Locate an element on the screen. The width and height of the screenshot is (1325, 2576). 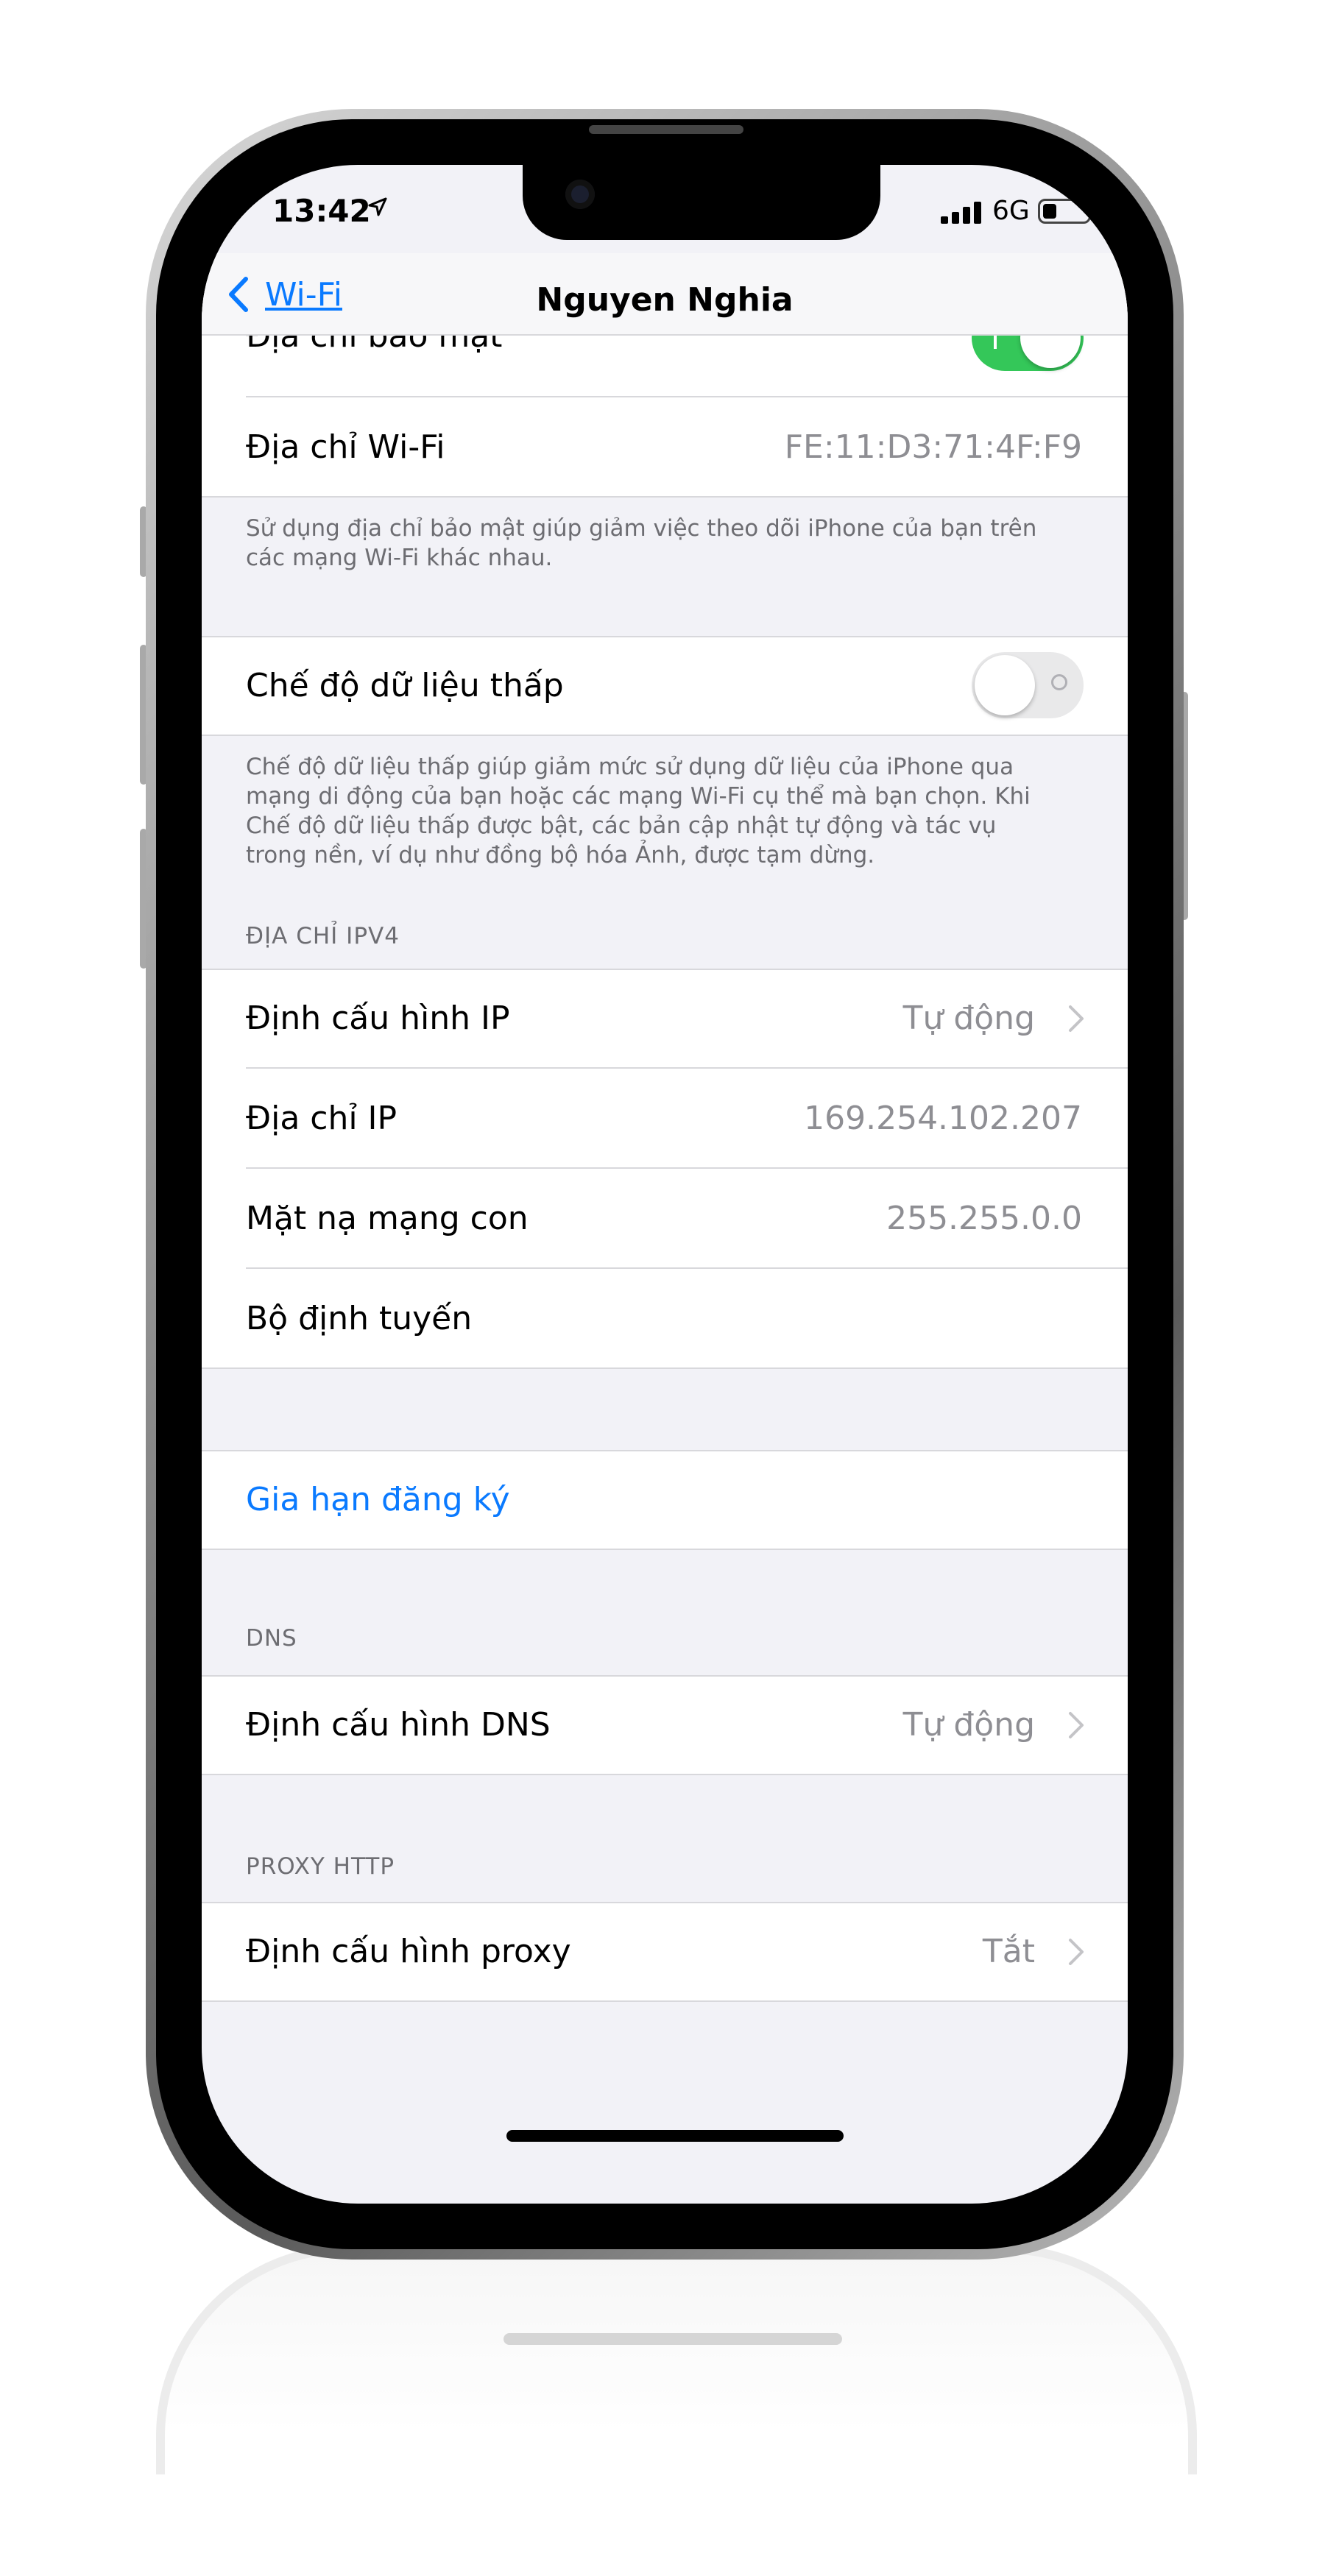
row-renew-lease: Gia hạn đăng ký is located at coordinates (665, 1500).